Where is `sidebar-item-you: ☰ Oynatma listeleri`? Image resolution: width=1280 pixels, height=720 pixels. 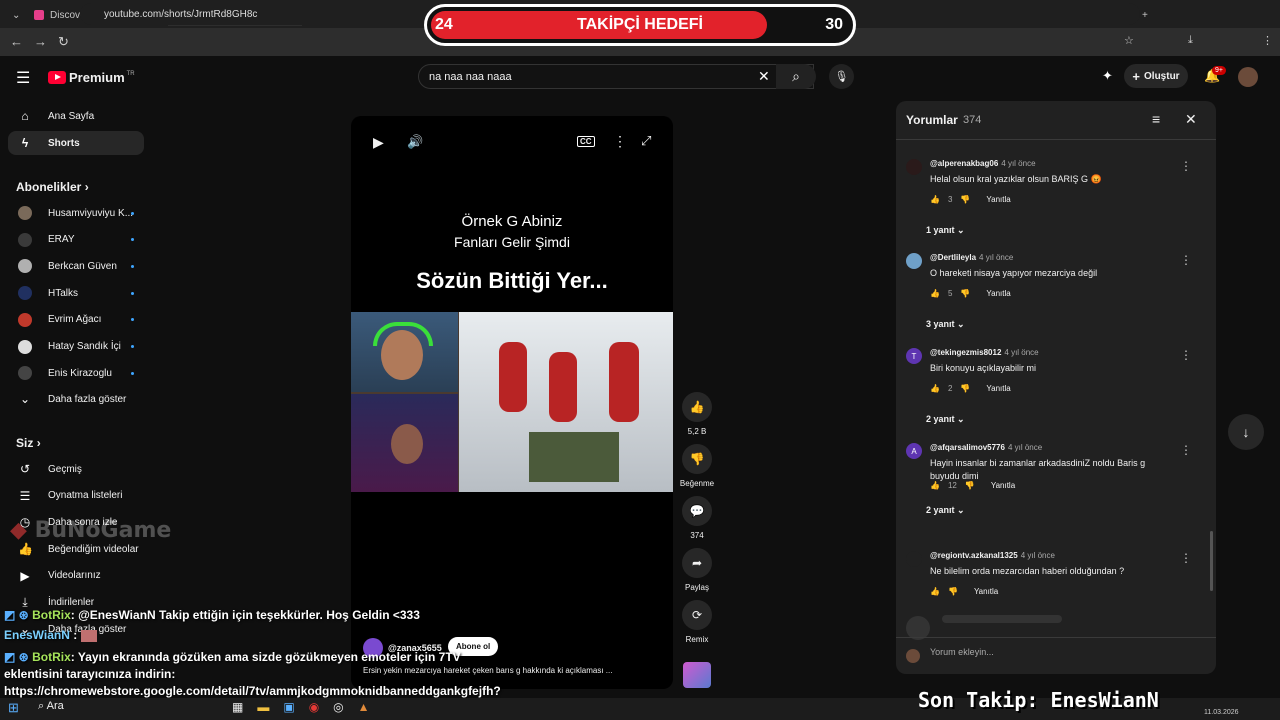
sidebar-item-you: ☰ Oynatma listeleri is located at coordinates (76, 496).